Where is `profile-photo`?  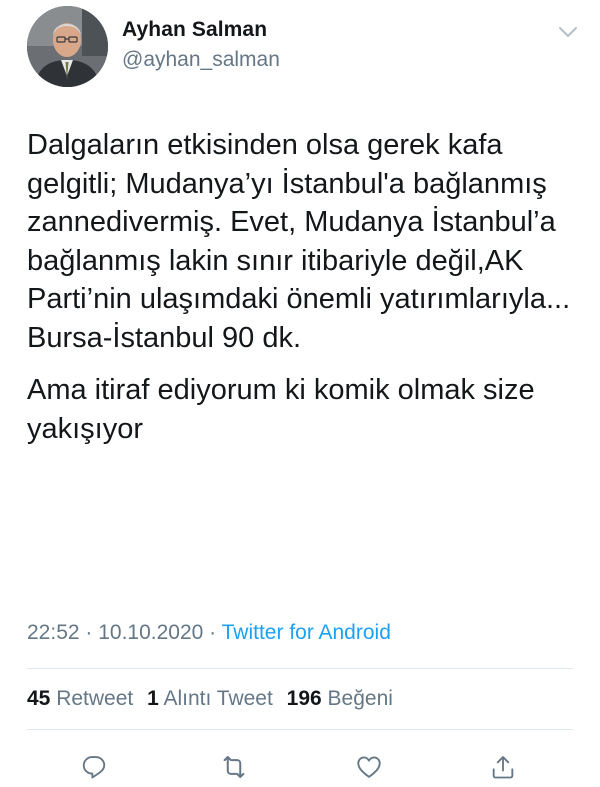 profile-photo is located at coordinates (67, 46).